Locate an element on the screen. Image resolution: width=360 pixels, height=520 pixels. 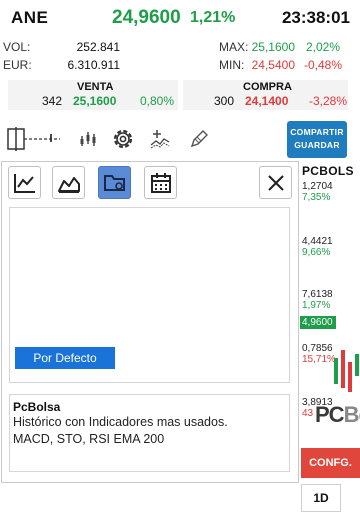
level-percent: 43 is located at coordinates (308, 413).